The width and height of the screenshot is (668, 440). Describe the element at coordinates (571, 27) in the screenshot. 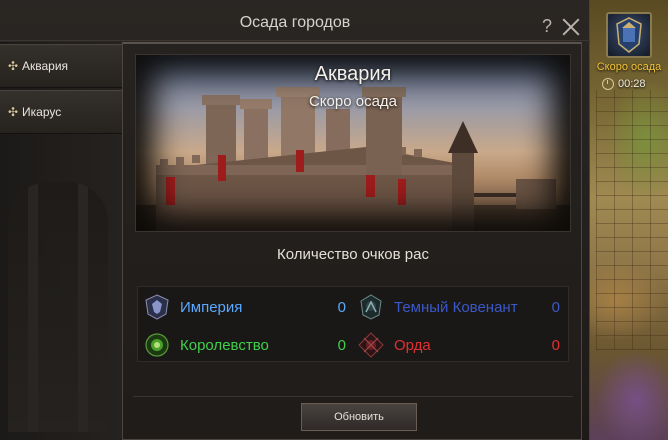

I see `close-icon` at that location.